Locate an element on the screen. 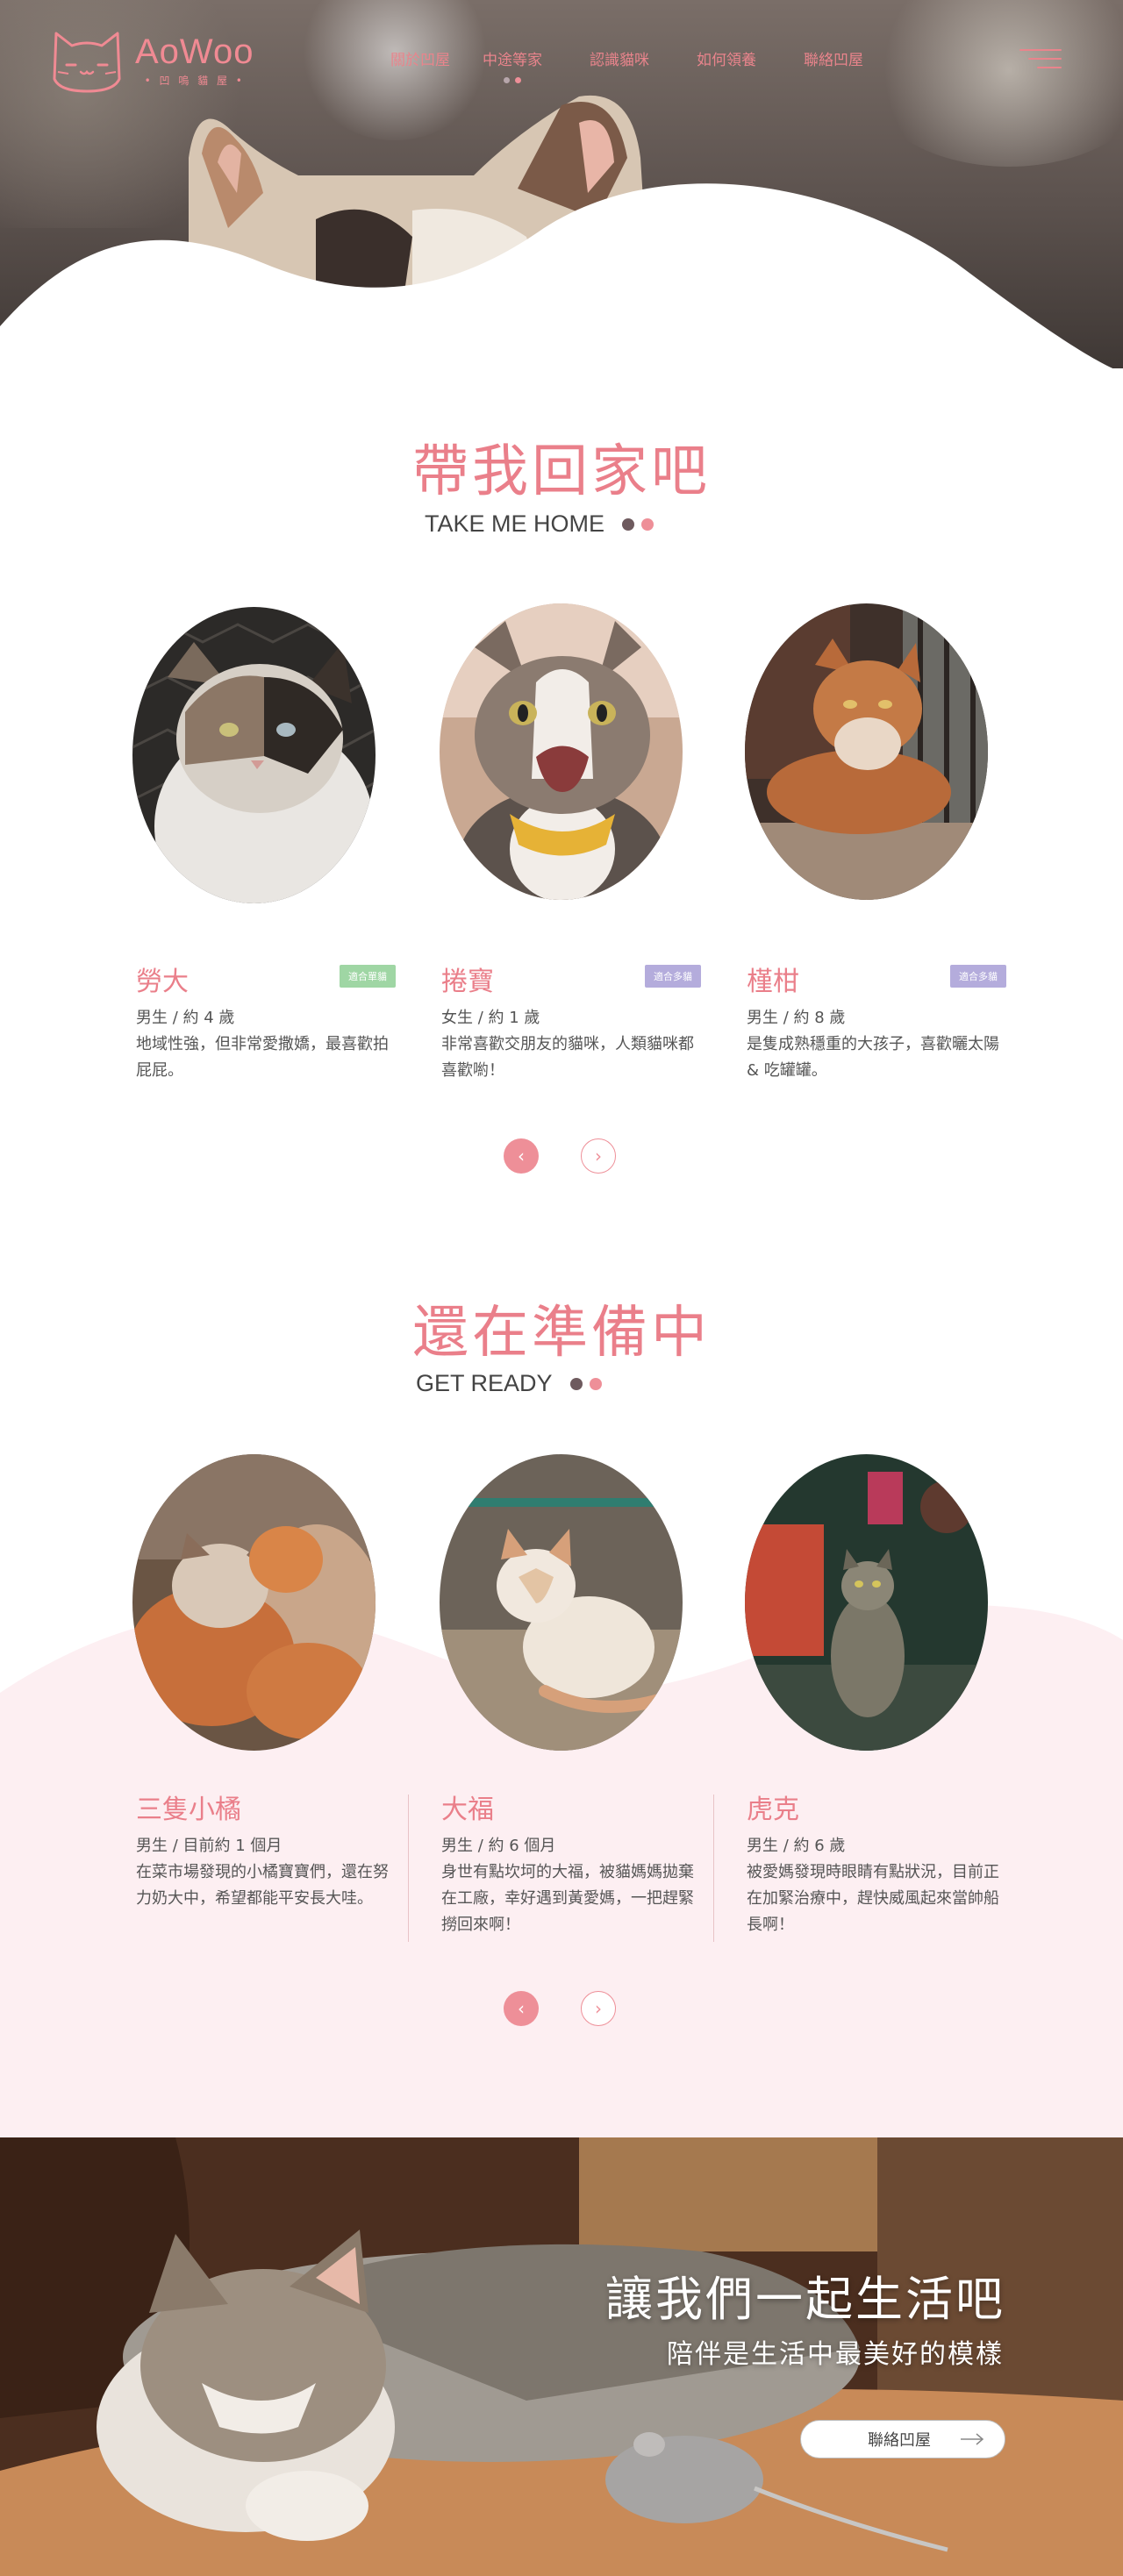  section-title-take-me-home: 帶我回家吧 is located at coordinates (561, 472).